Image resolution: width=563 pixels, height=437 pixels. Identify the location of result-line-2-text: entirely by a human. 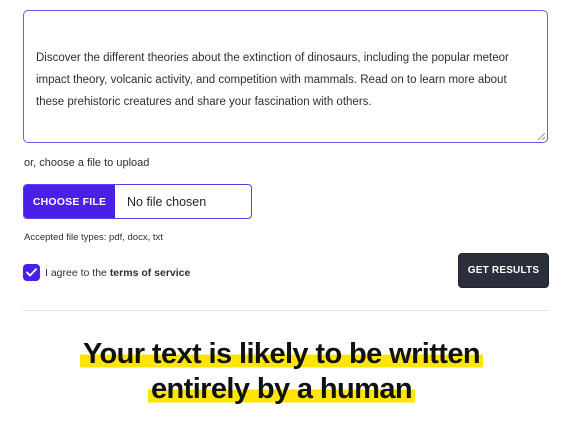
(281, 389).